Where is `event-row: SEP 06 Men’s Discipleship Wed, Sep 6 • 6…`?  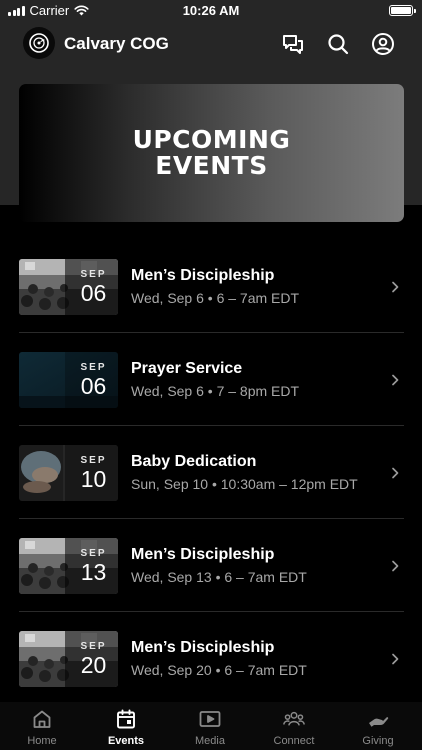
event-row: SEP 06 Men’s Discipleship Wed, Sep 6 • 6… is located at coordinates (211, 286).